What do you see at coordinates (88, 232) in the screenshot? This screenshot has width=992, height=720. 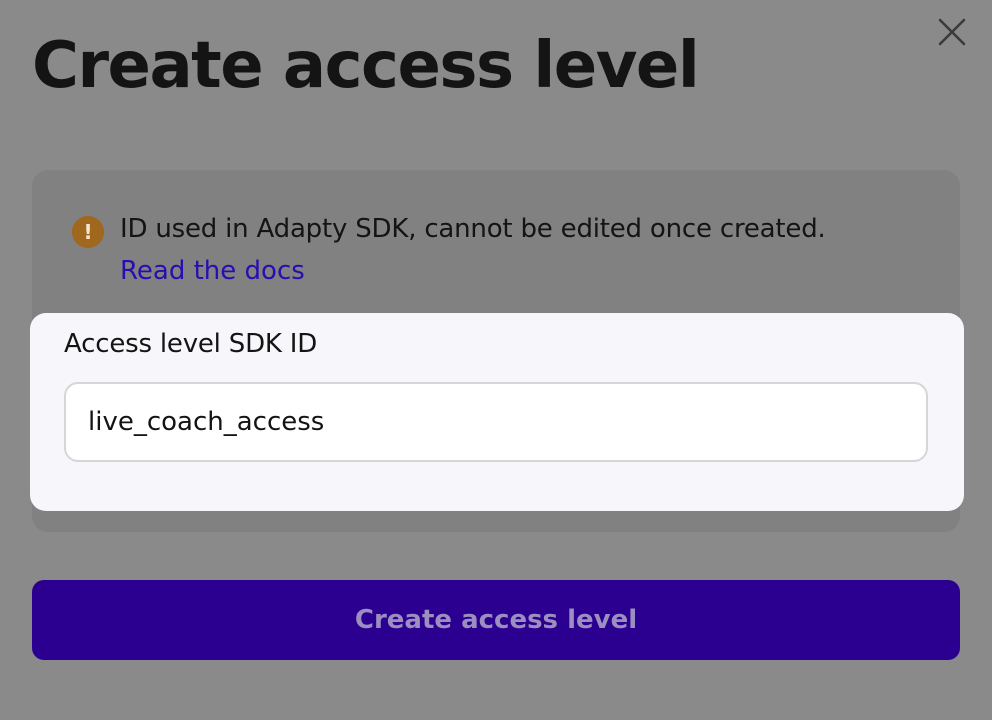 I see `warning-icon: !` at bounding box center [88, 232].